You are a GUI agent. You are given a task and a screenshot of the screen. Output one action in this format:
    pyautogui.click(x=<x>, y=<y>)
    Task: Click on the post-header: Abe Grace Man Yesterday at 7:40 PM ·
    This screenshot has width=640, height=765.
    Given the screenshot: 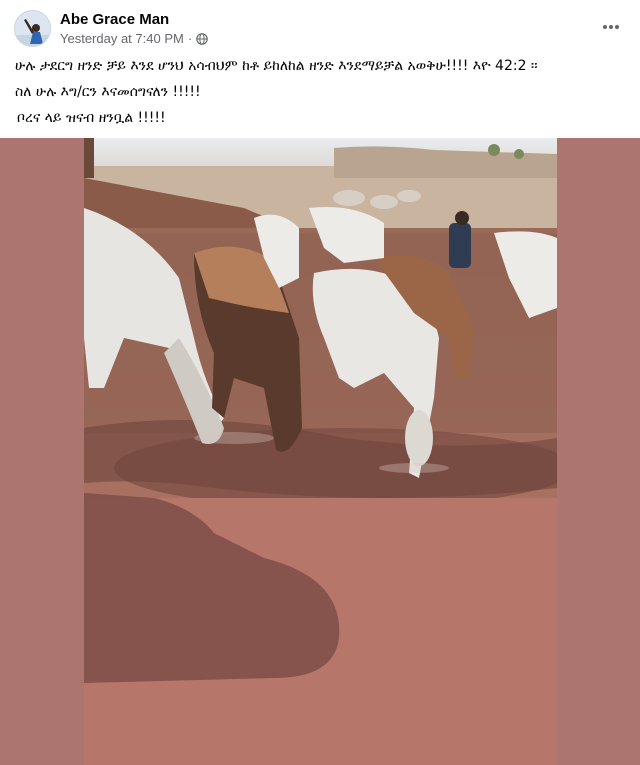 What is the action you would take?
    pyautogui.click(x=320, y=26)
    